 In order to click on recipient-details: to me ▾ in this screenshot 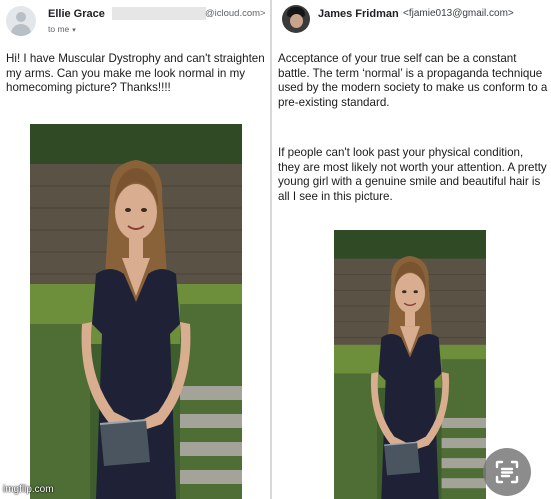, I will do `click(62, 29)`.